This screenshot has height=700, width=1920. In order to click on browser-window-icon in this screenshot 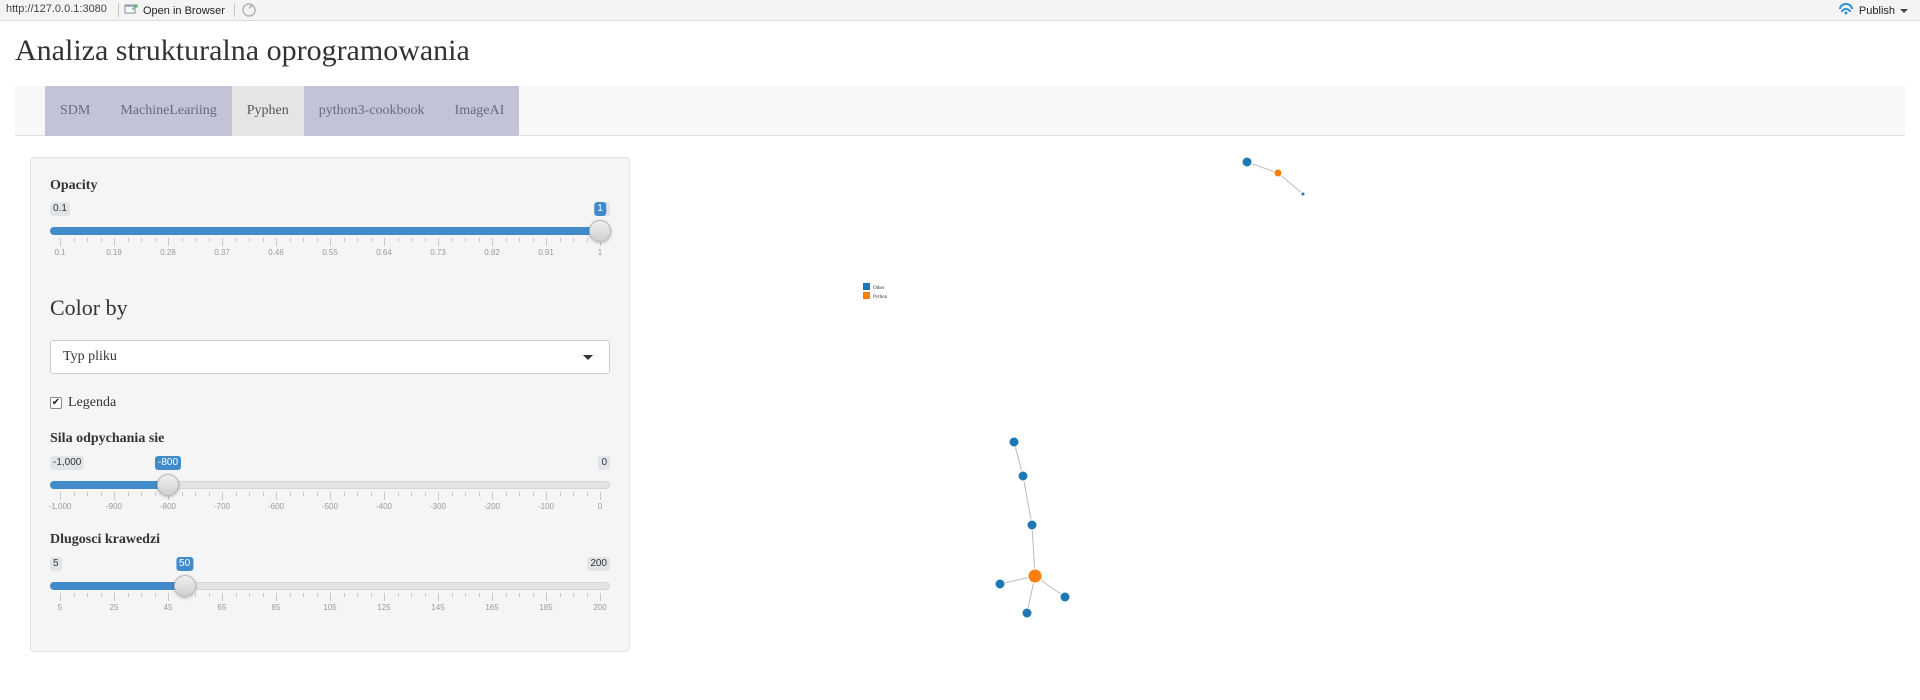, I will do `click(131, 10)`.